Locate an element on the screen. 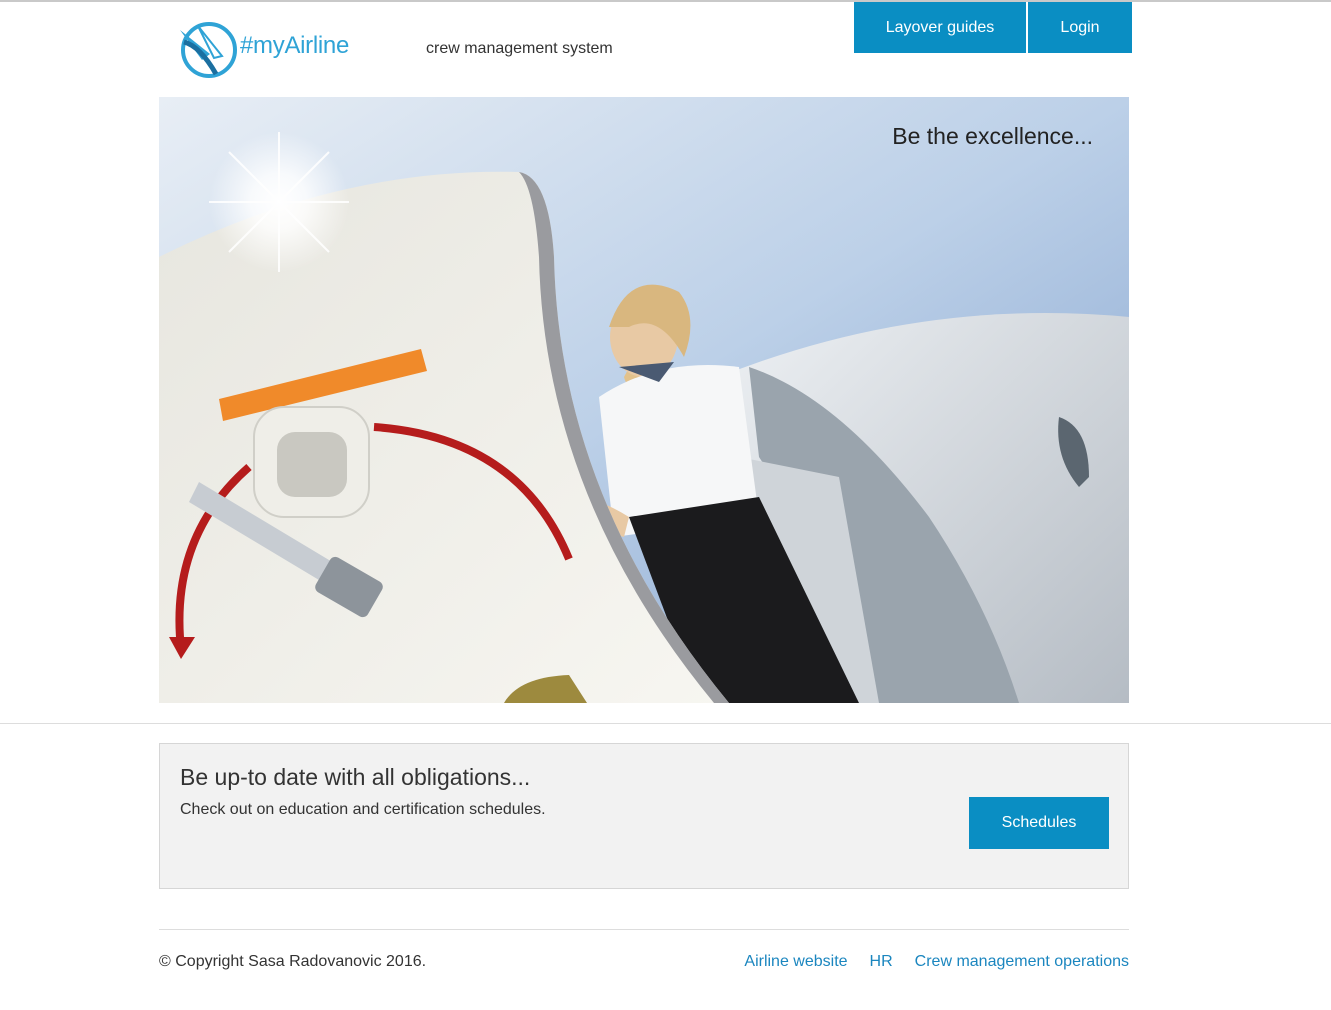 The height and width of the screenshot is (1010, 1331). section-divider is located at coordinates (665, 723).